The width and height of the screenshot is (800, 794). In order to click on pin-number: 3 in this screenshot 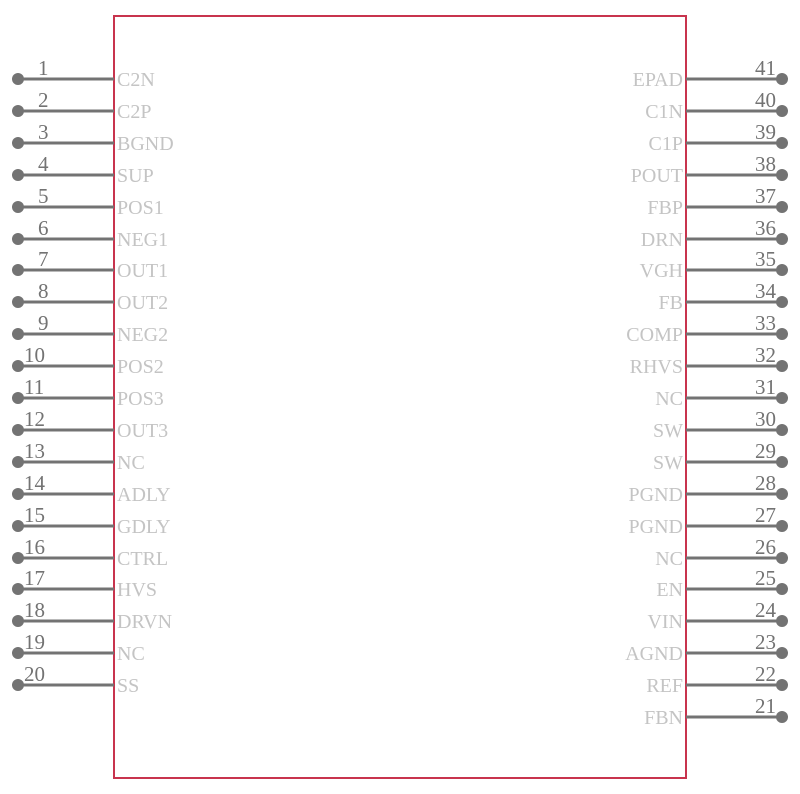, I will do `click(43, 132)`.